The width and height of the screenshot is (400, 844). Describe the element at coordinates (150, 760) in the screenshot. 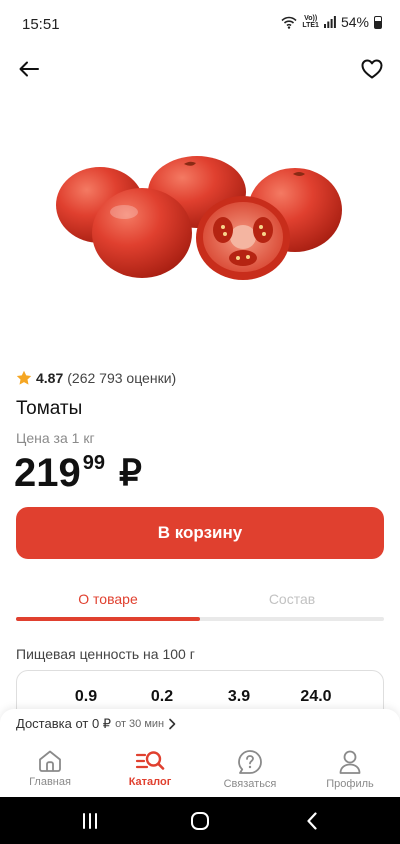

I see `catalog-icon` at that location.